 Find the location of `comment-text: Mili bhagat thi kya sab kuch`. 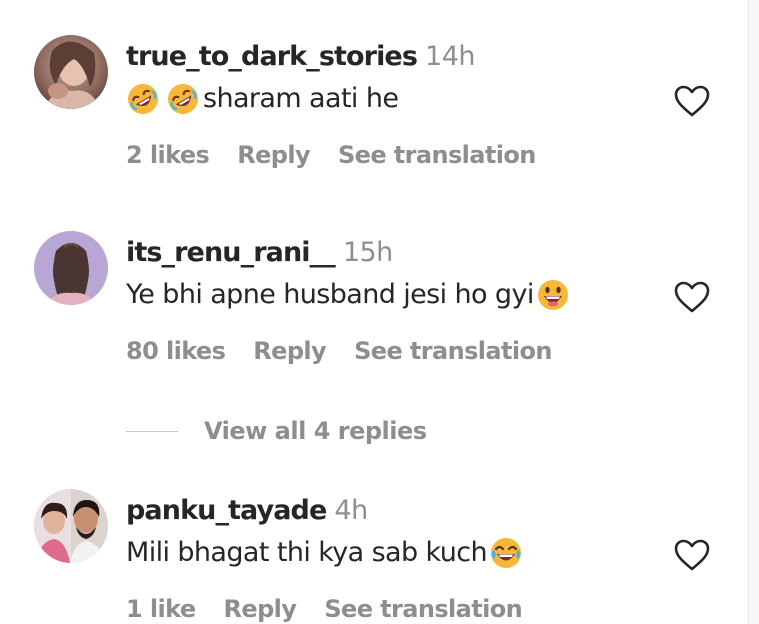

comment-text: Mili bhagat thi kya sab kuch is located at coordinates (324, 553).